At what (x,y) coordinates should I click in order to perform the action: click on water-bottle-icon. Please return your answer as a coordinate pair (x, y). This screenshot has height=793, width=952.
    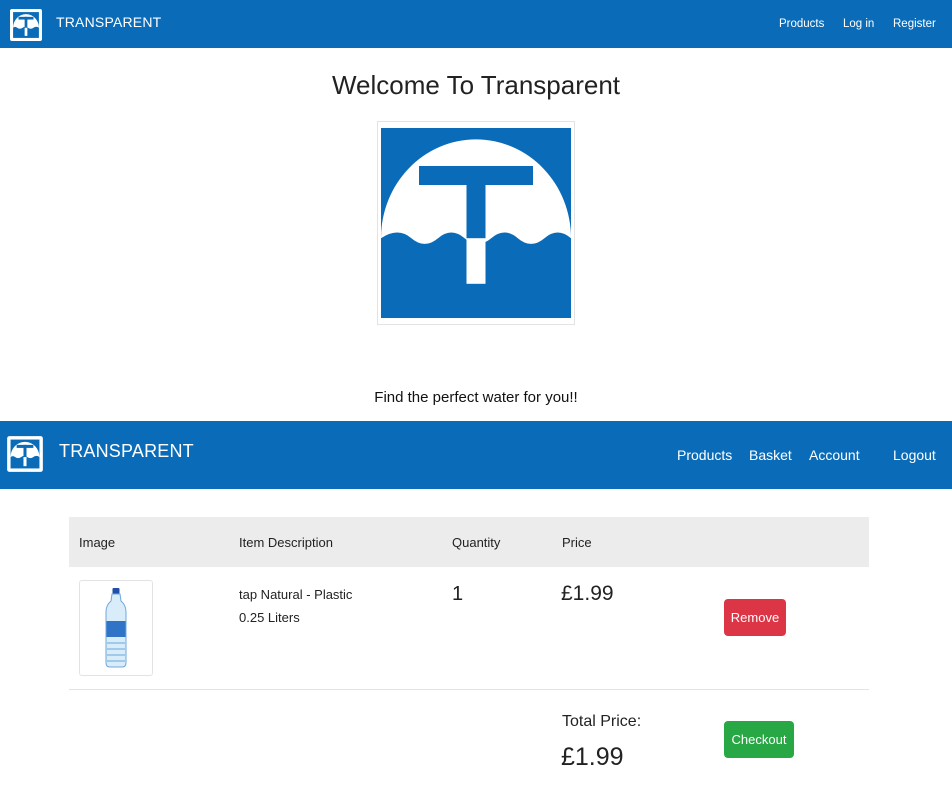
    Looking at the image, I should click on (116, 628).